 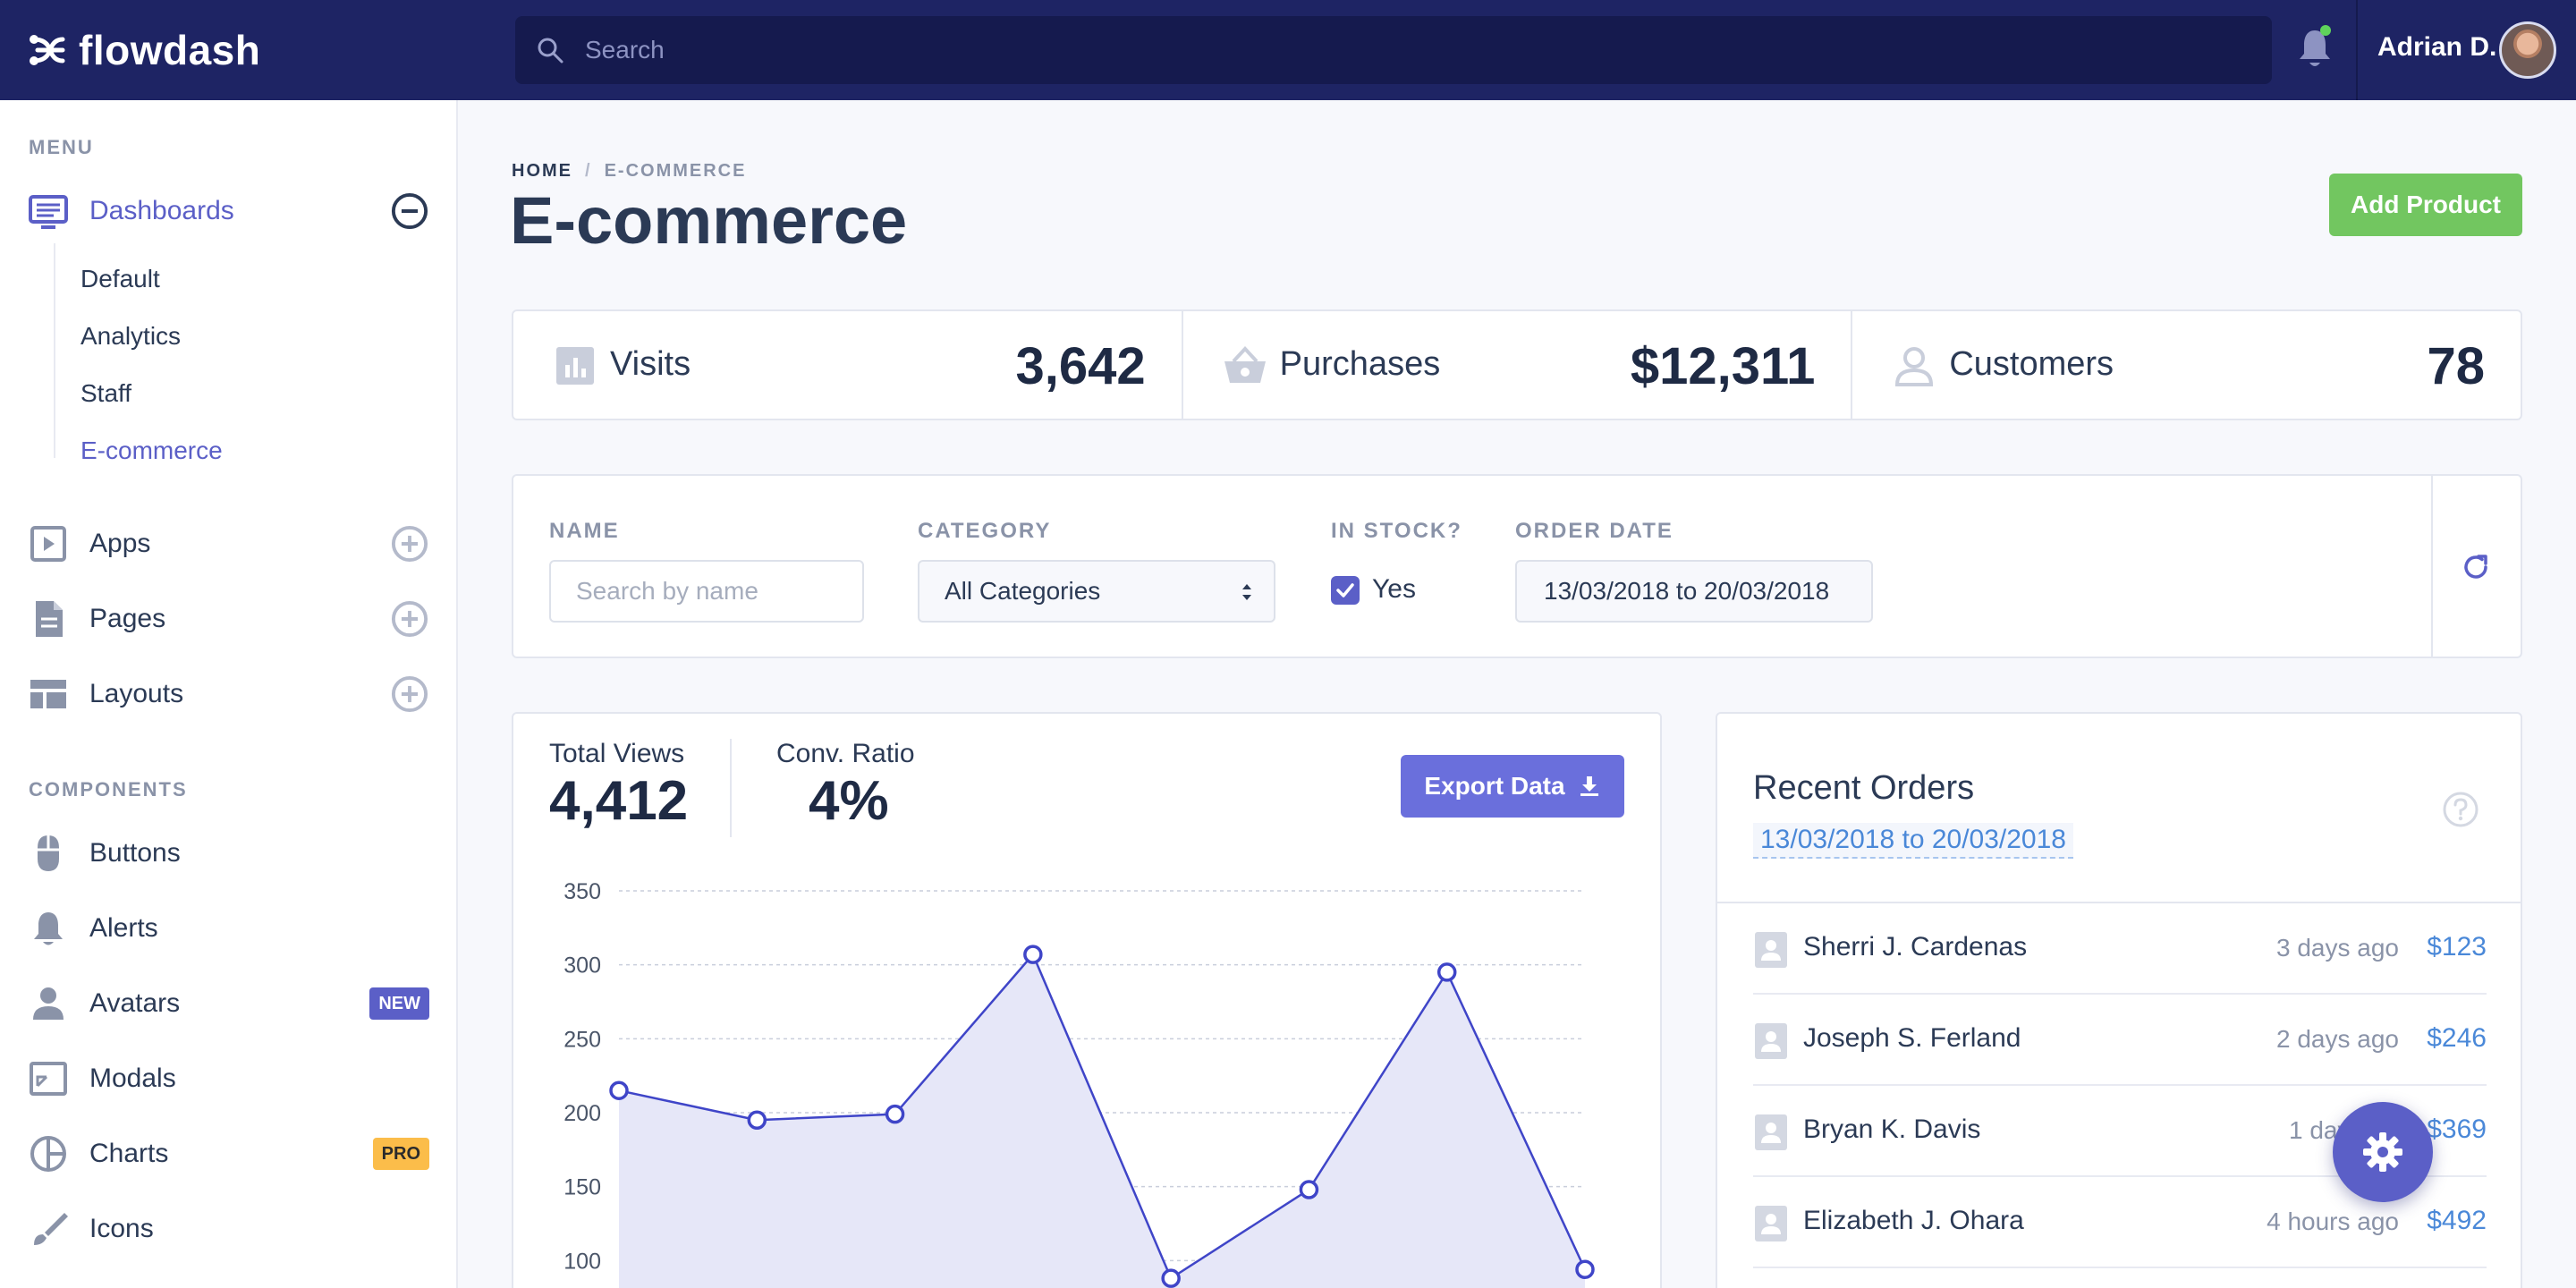 I want to click on search-bar, so click(x=1393, y=50).